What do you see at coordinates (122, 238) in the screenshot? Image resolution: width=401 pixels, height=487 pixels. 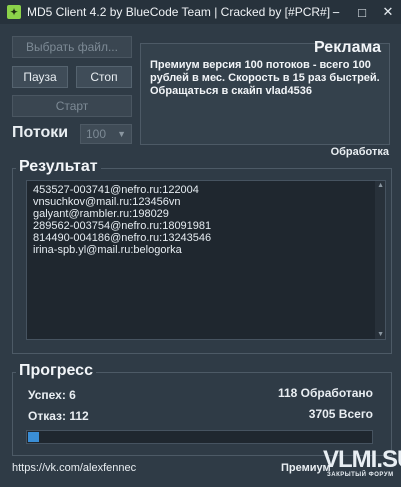 I see `result-line: 814490-004186@nefro.ru:13243546` at bounding box center [122, 238].